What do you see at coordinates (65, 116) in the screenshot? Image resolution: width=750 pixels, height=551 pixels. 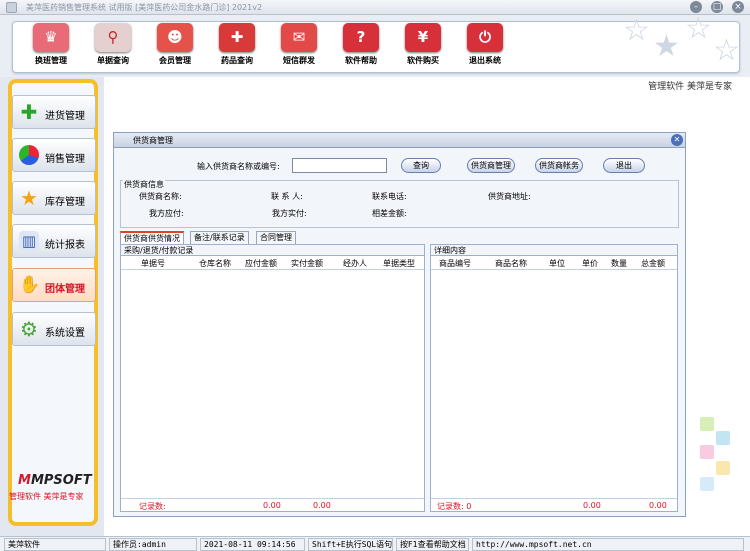 I see `sidebar-item-label: 进货管理` at bounding box center [65, 116].